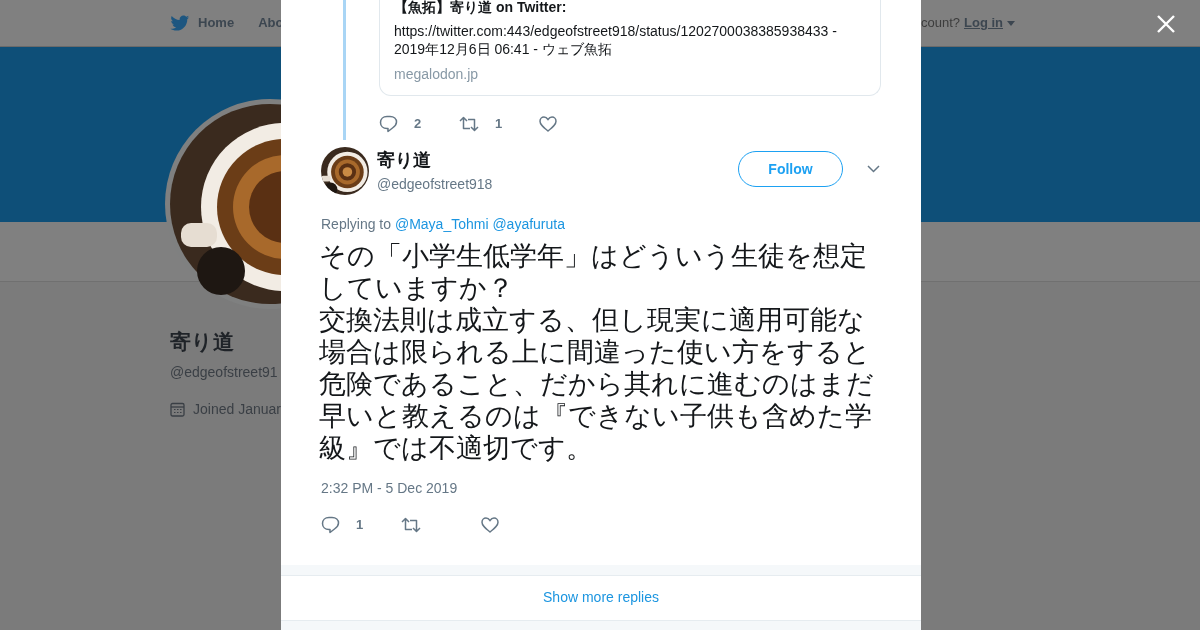  What do you see at coordinates (180, 23) in the screenshot?
I see `bird-icon` at bounding box center [180, 23].